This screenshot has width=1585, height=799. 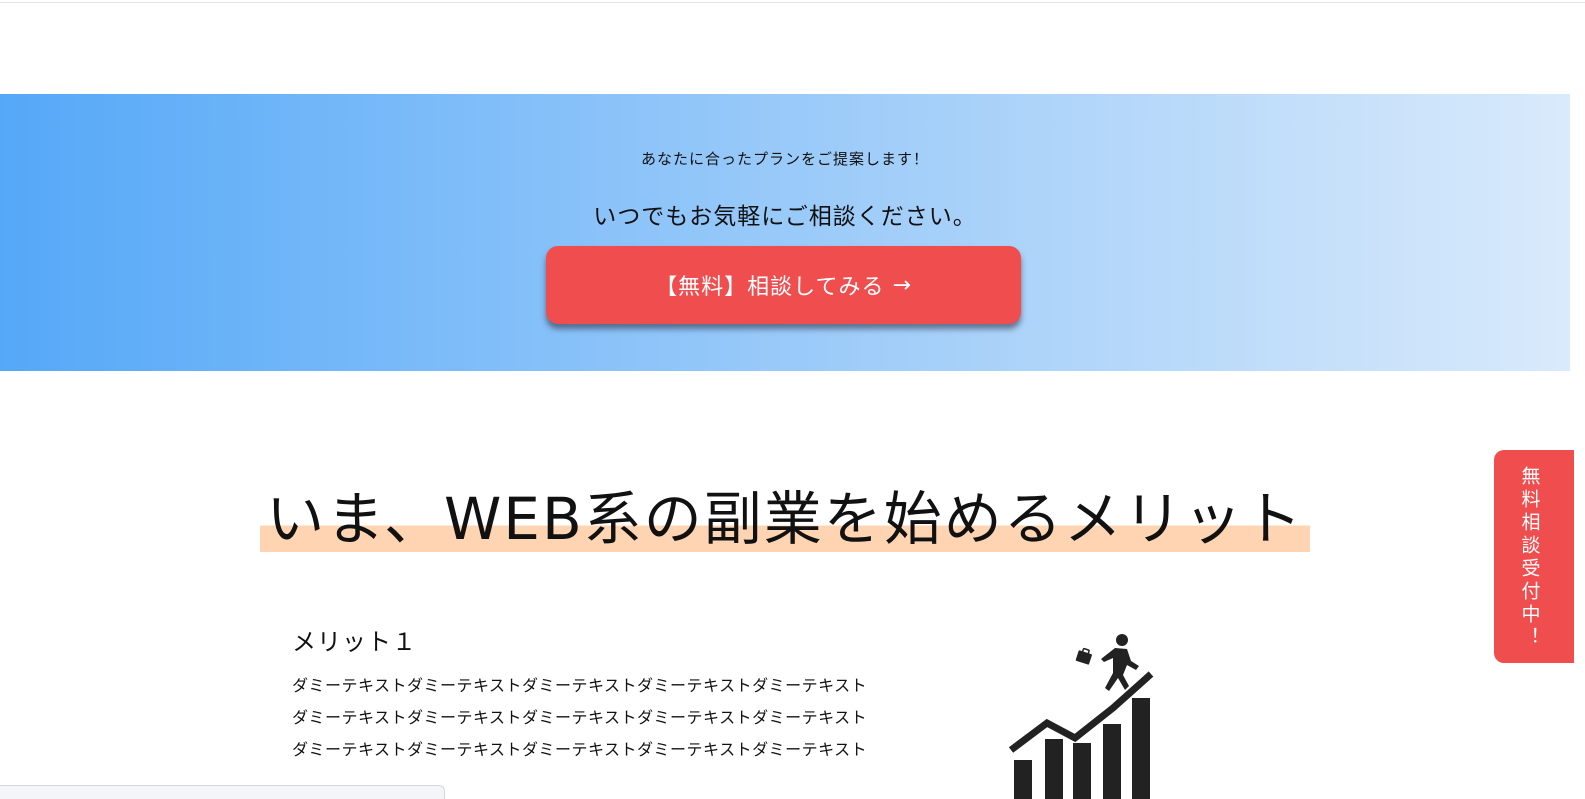 I want to click on cta-main-text: いつでもお気軽にご相談ください。, so click(x=785, y=217).